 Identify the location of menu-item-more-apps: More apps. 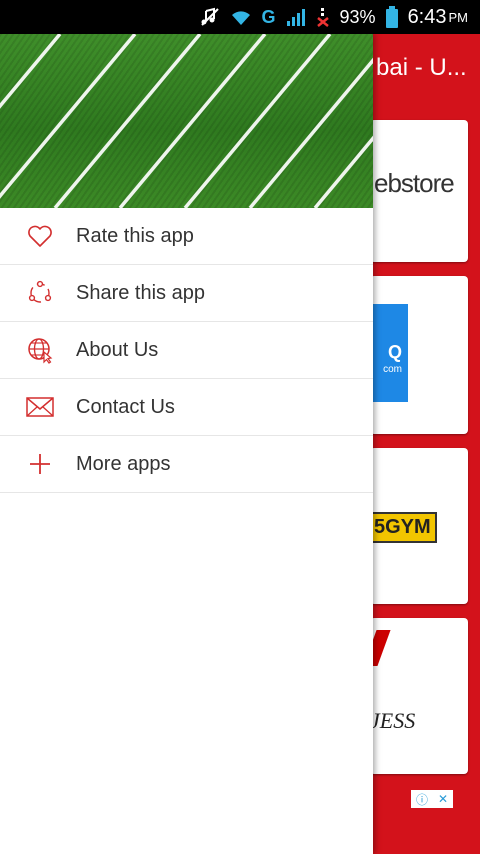
(186, 464).